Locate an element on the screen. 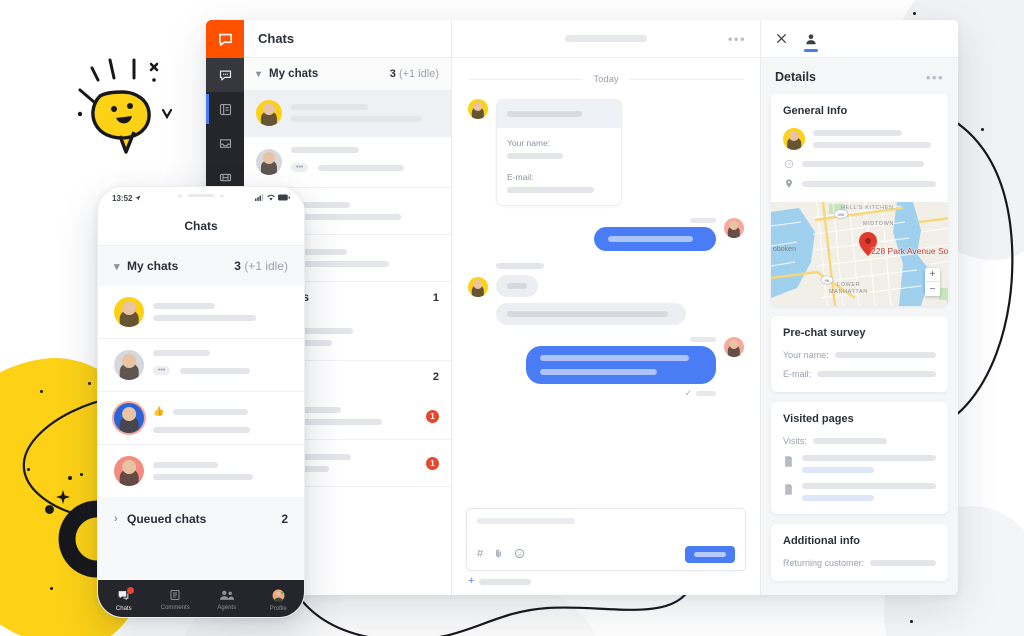 The image size is (1024, 636). unread-badge: 1 is located at coordinates (432, 463).